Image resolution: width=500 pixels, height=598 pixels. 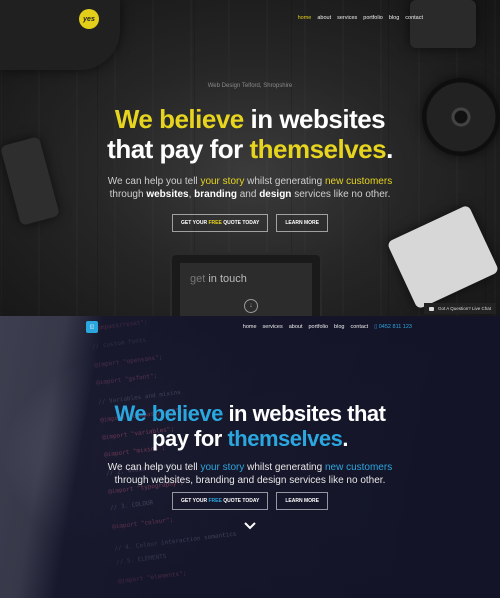 What do you see at coordinates (199, 279) in the screenshot?
I see `tablet-text: get` at bounding box center [199, 279].